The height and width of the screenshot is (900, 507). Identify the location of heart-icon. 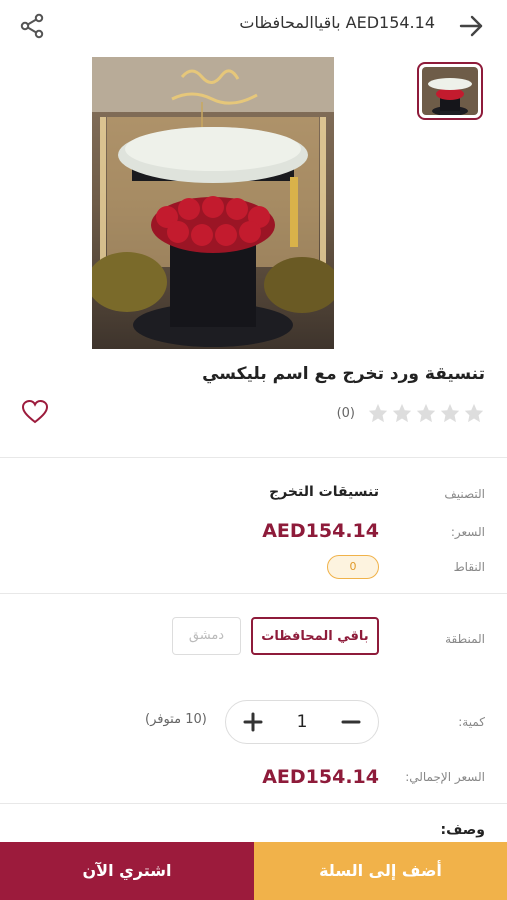
(35, 412).